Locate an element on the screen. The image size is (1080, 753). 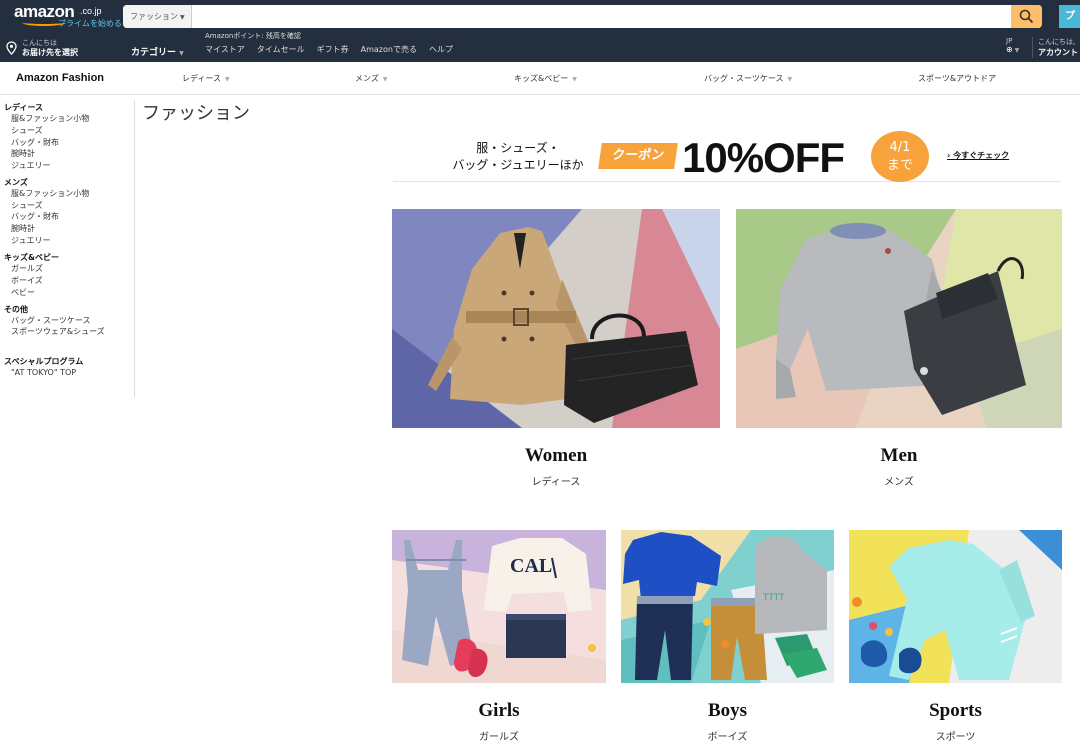
fashion-nav-label: メンズ is located at coordinates (367, 78).